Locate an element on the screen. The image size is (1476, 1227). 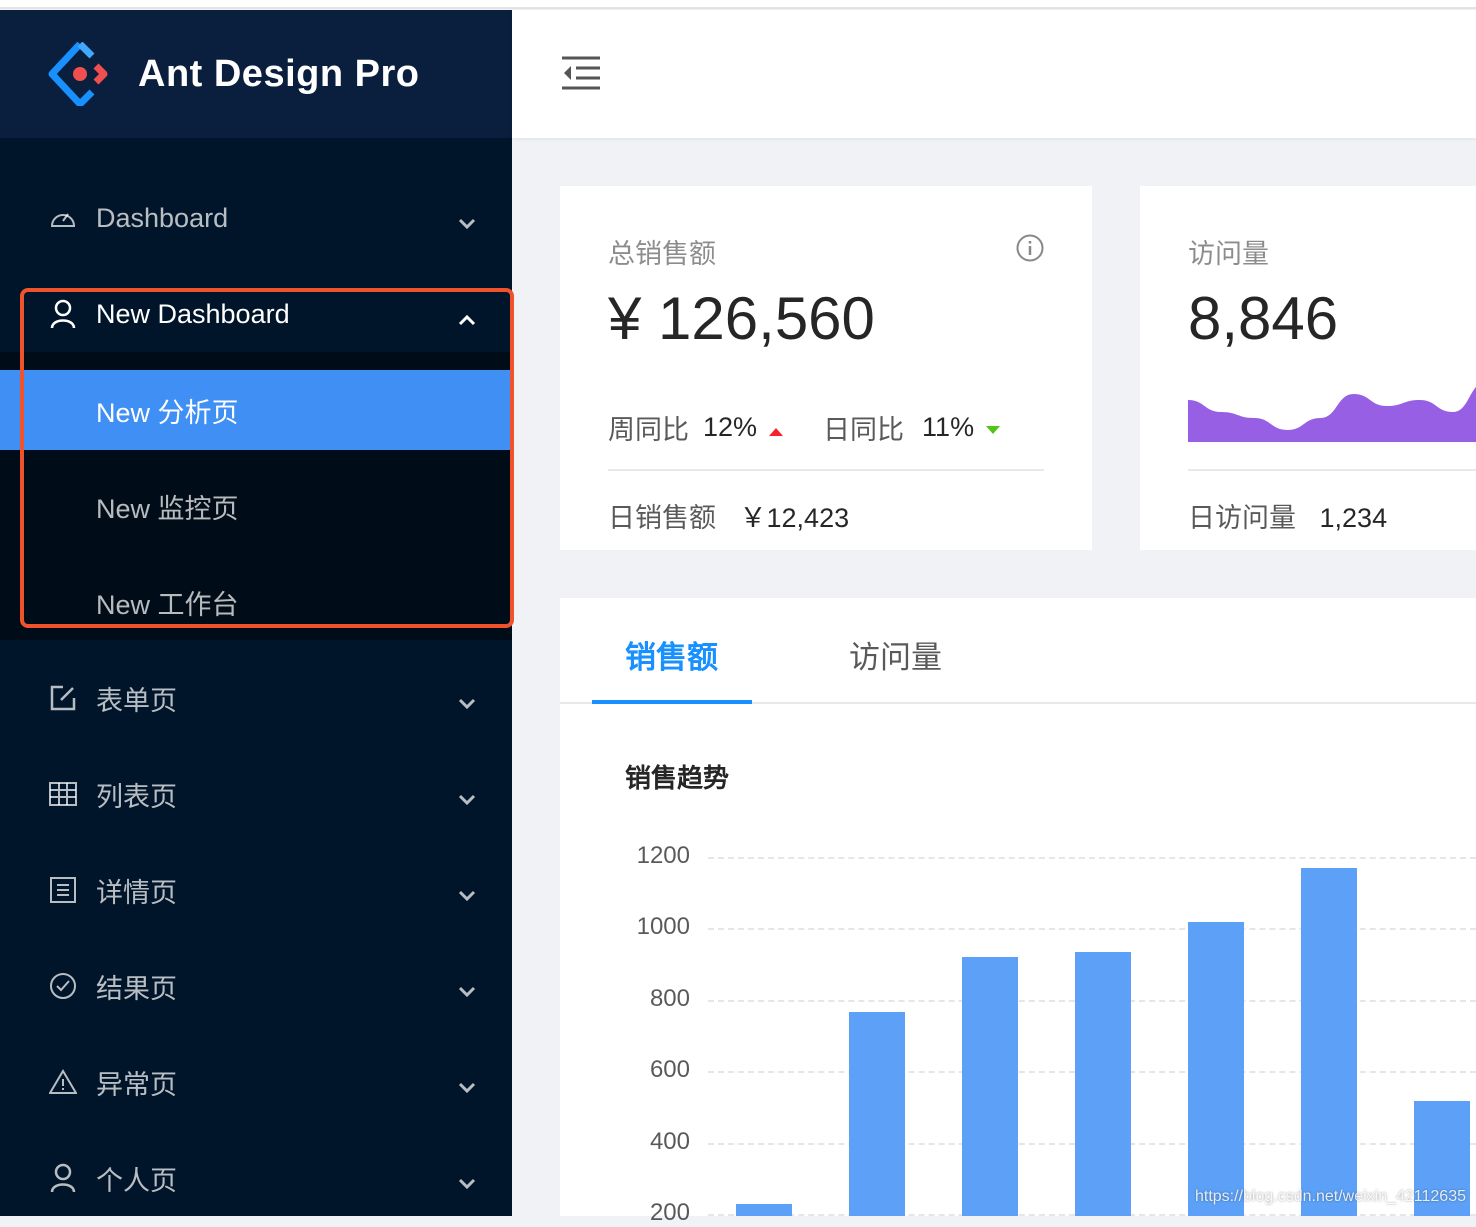
sidebar-item-label: New 分析页 is located at coordinates (167, 412).